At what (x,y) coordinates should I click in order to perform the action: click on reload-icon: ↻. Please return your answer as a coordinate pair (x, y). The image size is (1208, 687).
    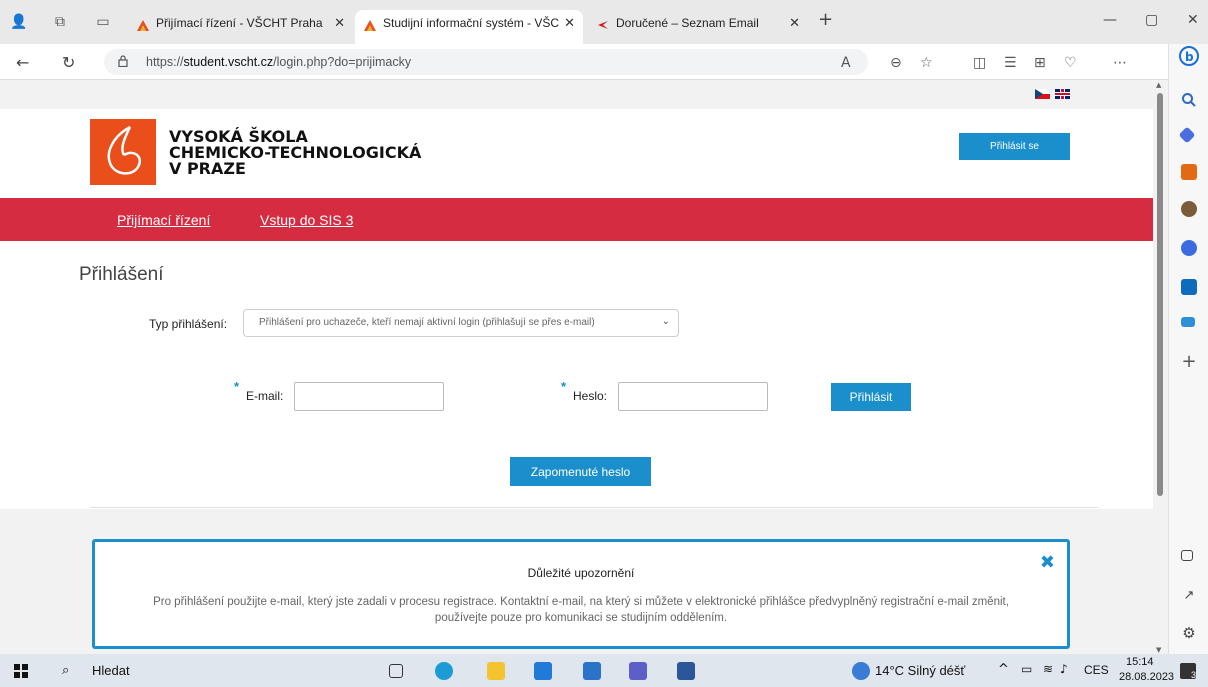
    Looking at the image, I should click on (68, 62).